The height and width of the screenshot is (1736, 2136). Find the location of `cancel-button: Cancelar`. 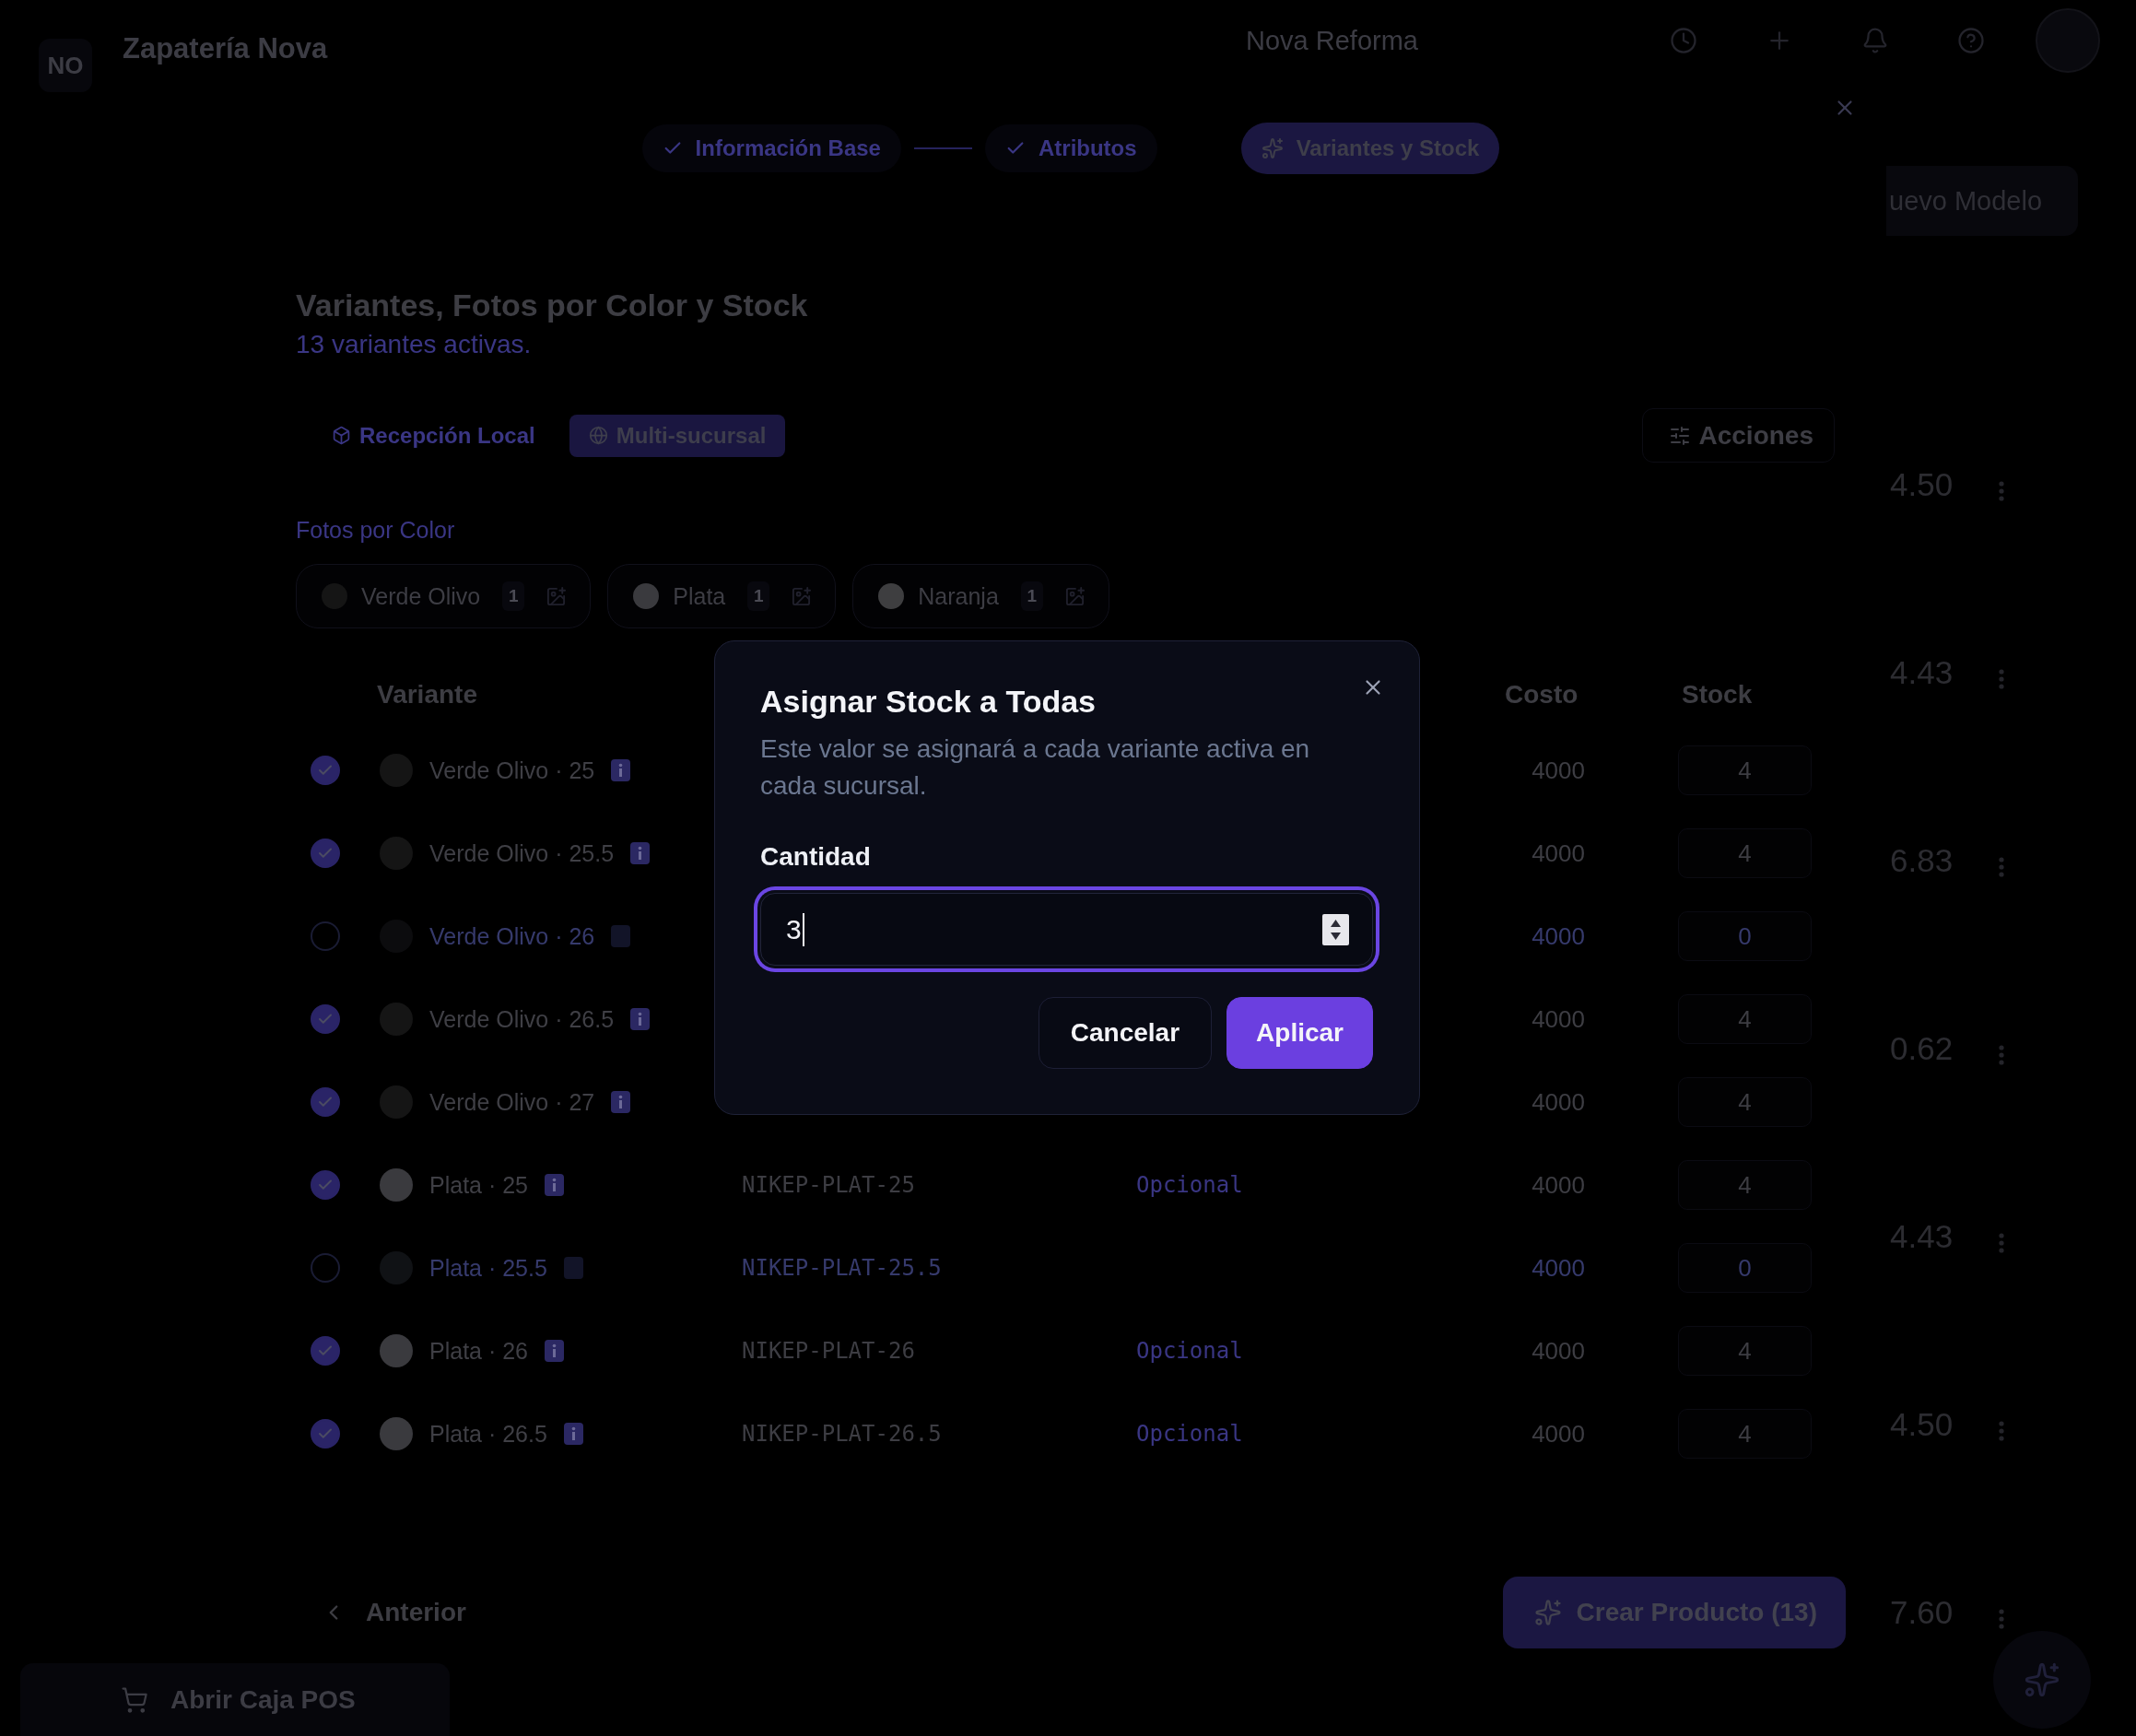

cancel-button: Cancelar is located at coordinates (1125, 1033).